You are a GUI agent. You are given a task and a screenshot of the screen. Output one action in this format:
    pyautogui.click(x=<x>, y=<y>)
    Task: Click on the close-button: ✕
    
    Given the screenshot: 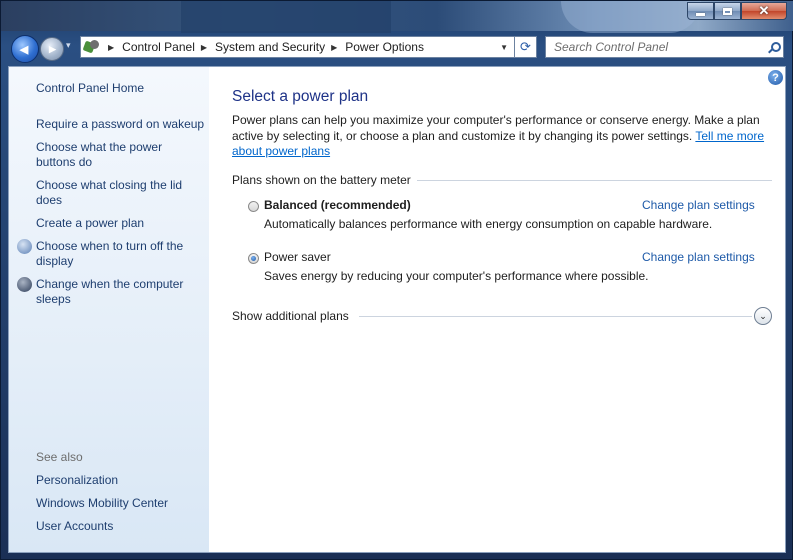 What is the action you would take?
    pyautogui.click(x=764, y=11)
    